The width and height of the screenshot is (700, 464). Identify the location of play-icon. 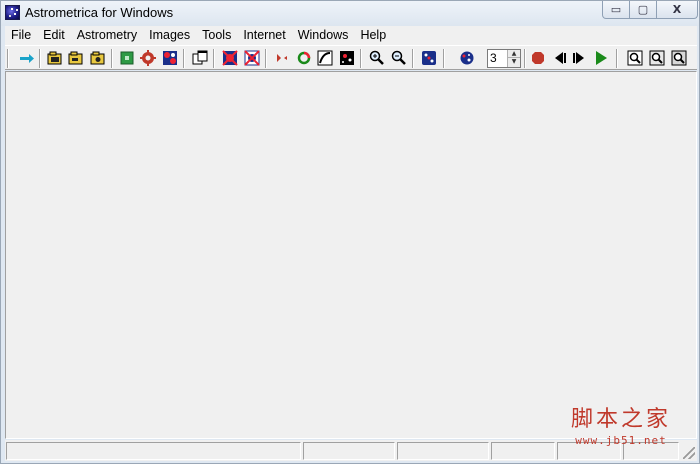
(601, 58).